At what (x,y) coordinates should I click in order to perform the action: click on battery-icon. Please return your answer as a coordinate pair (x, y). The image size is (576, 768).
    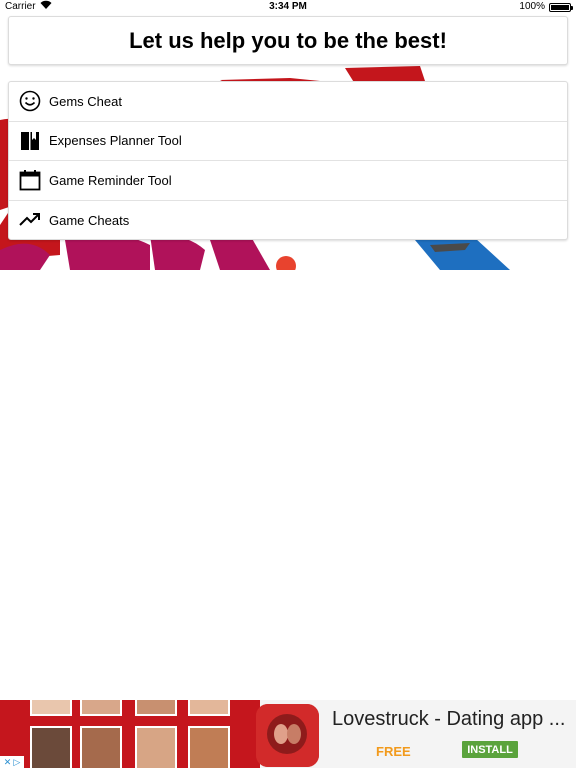
    Looking at the image, I should click on (561, 7).